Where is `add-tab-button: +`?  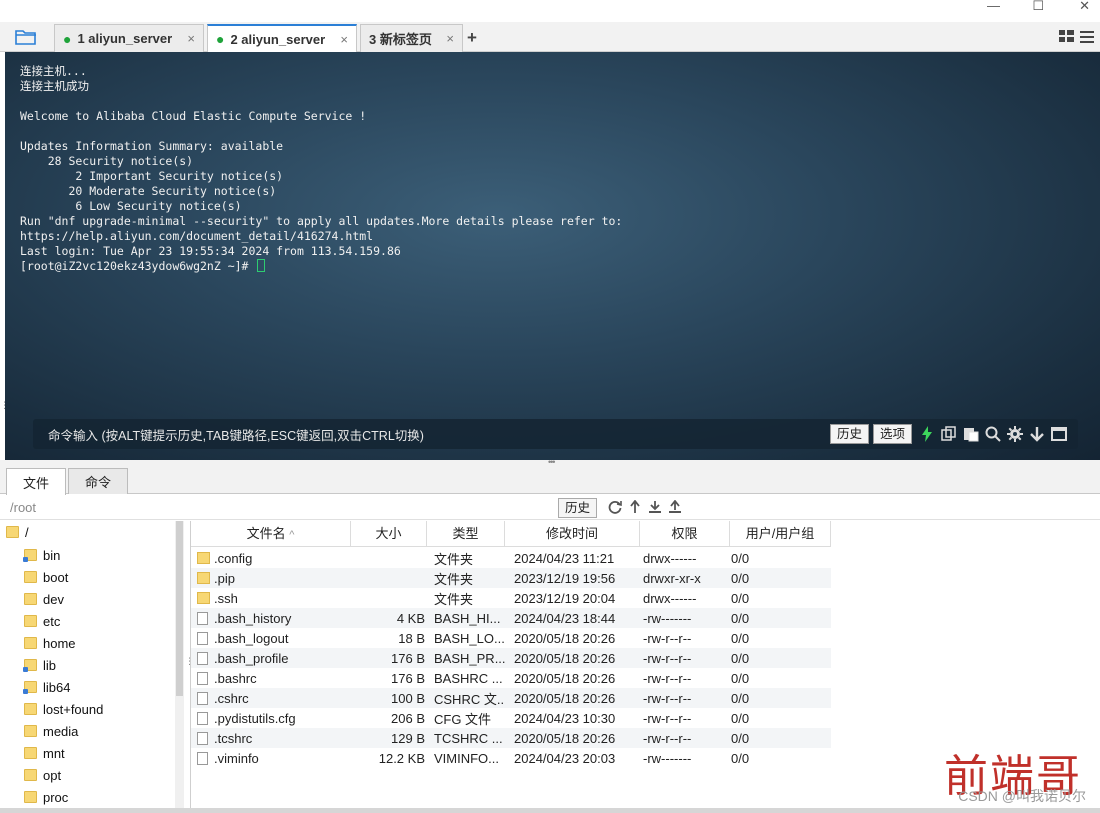
add-tab-button: + is located at coordinates (472, 38).